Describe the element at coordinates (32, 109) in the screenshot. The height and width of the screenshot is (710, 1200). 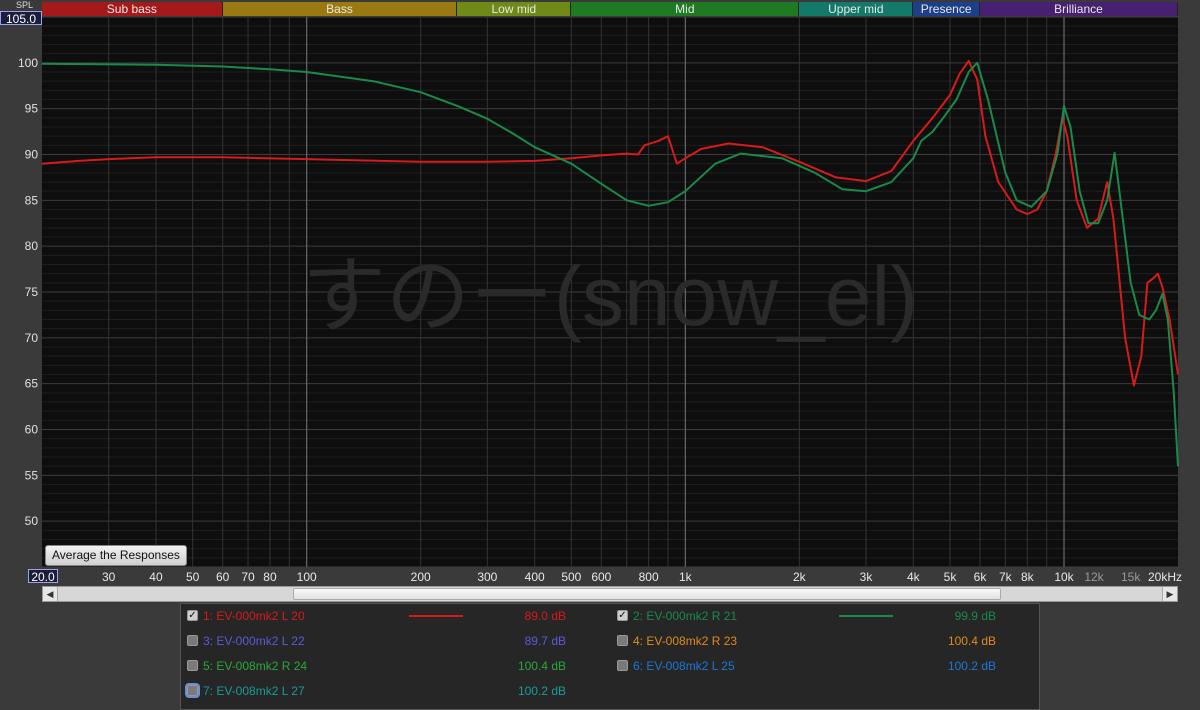
I see `y-tick-label: 95` at that location.